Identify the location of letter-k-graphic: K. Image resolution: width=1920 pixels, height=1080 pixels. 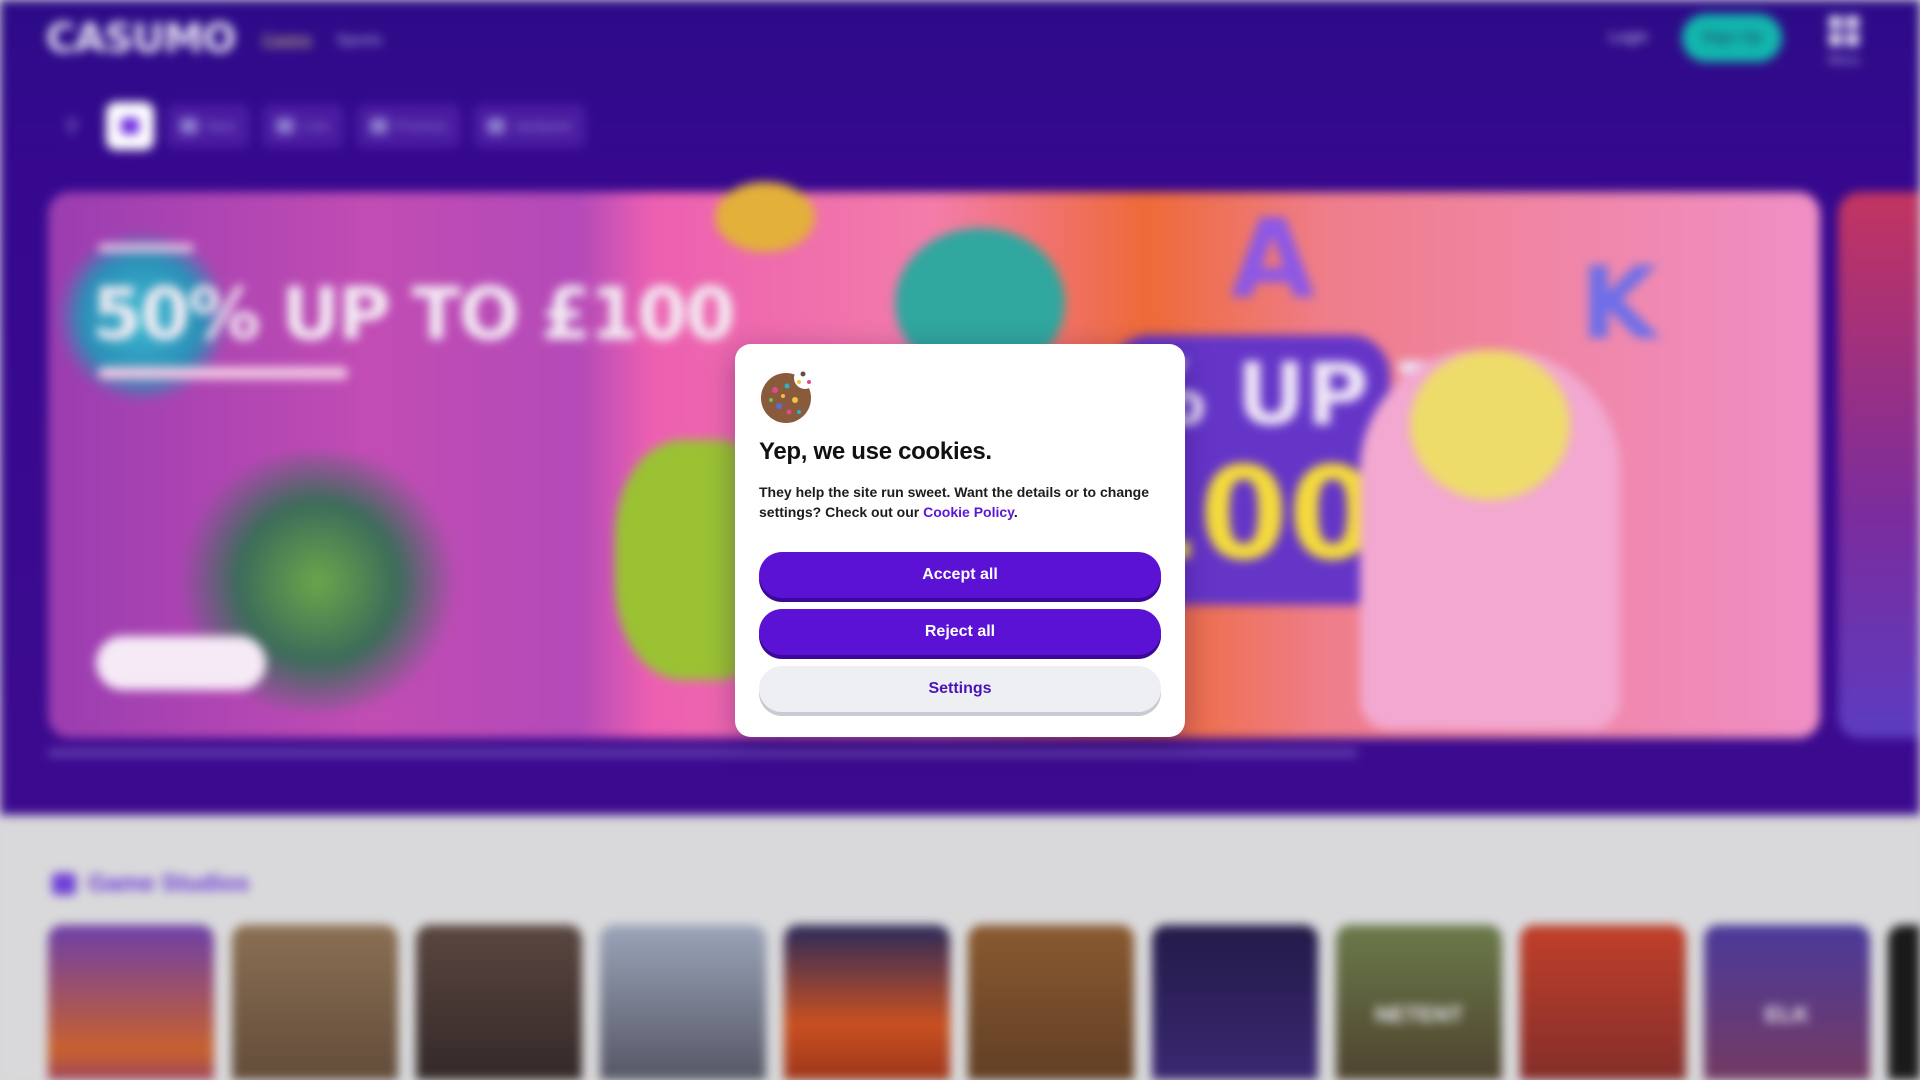
(1619, 303).